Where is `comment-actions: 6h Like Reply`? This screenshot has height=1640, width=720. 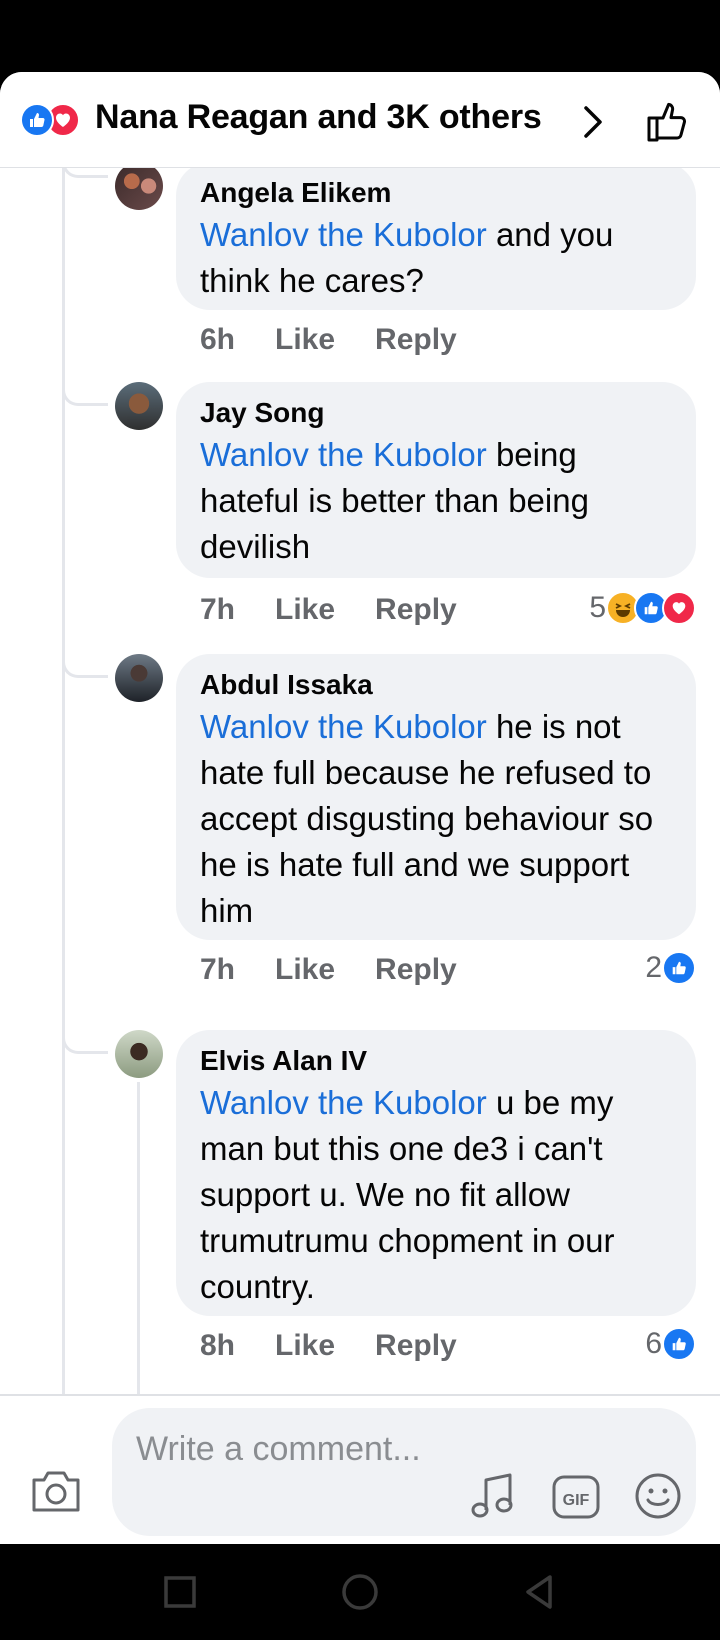
comment-actions: 6h Like Reply is located at coordinates (328, 340).